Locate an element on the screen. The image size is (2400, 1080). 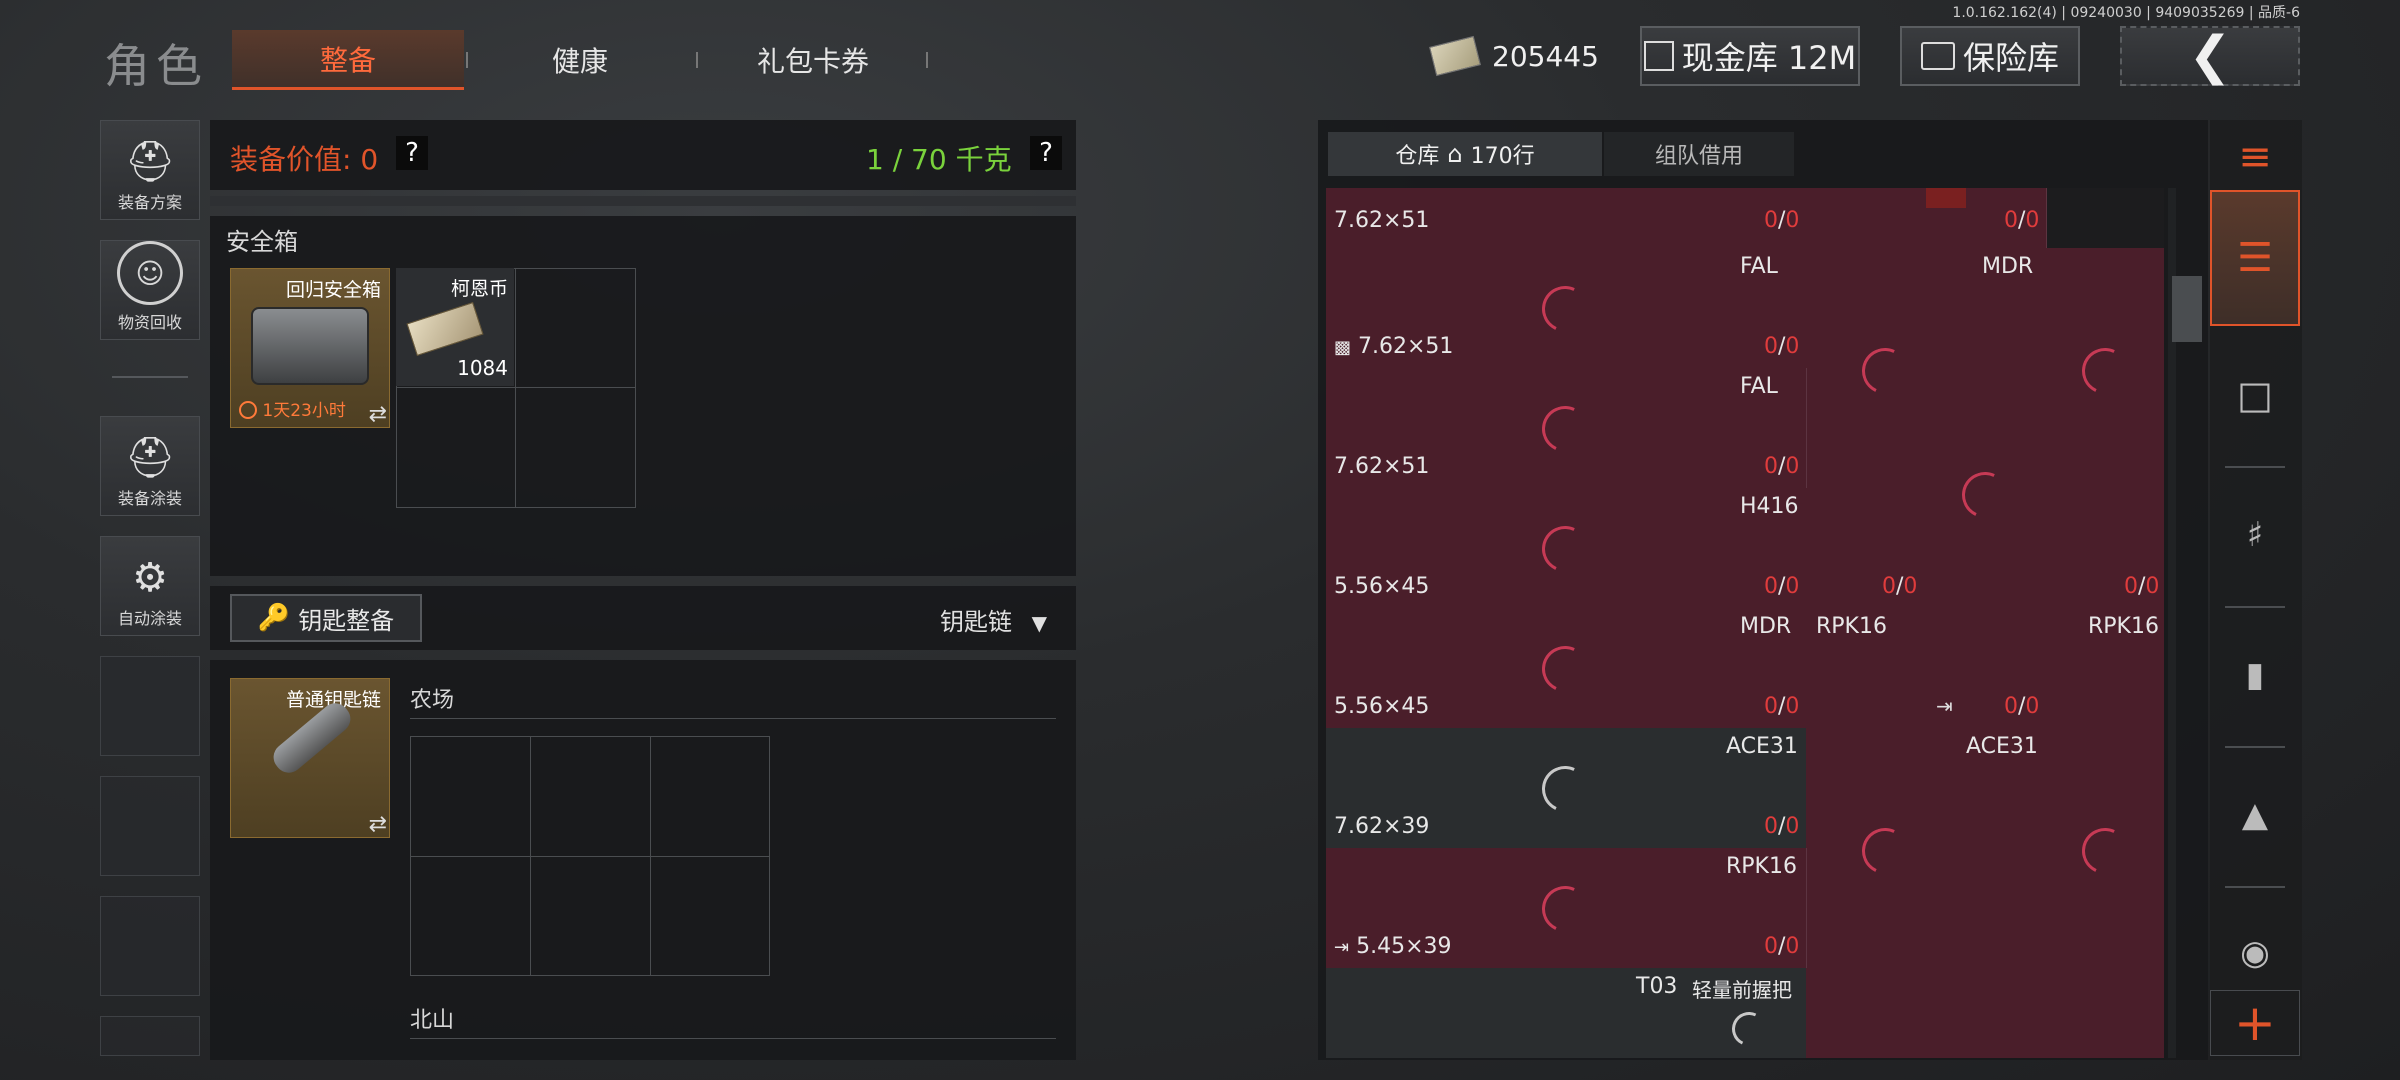
chevron-down-icon: ▼ is located at coordinates (1039, 623).